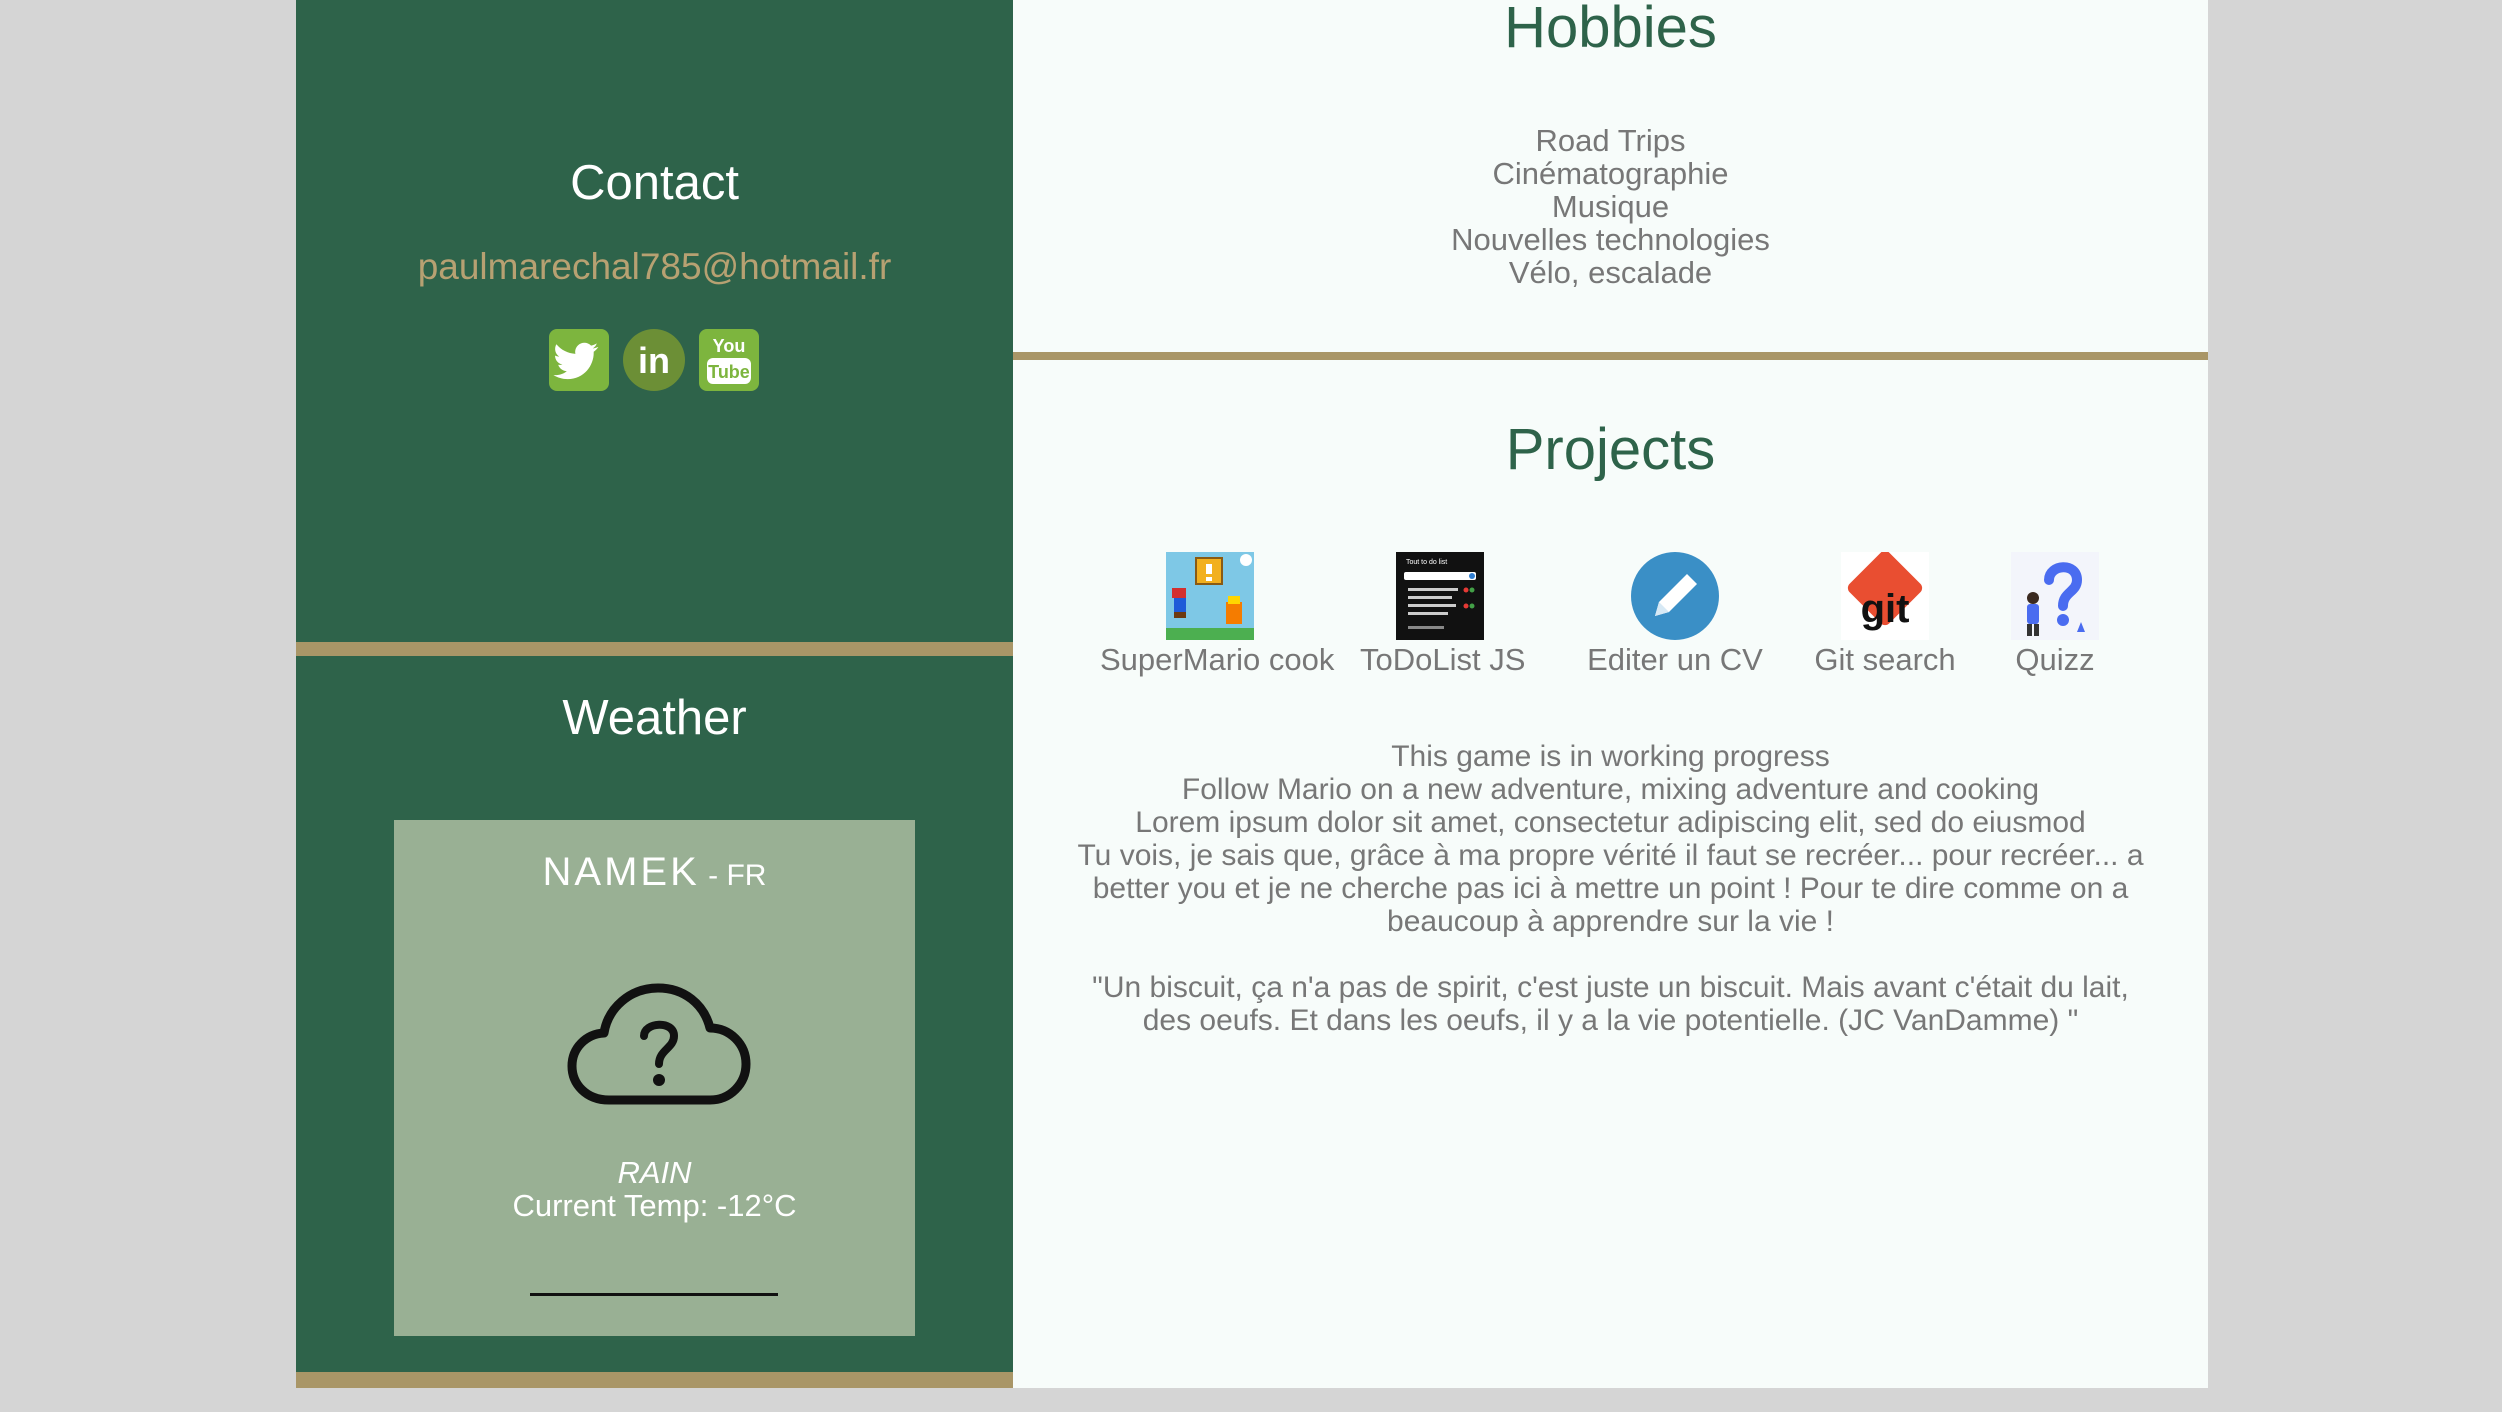 The height and width of the screenshot is (1412, 2502). I want to click on linkedin-icon: in, so click(654, 360).